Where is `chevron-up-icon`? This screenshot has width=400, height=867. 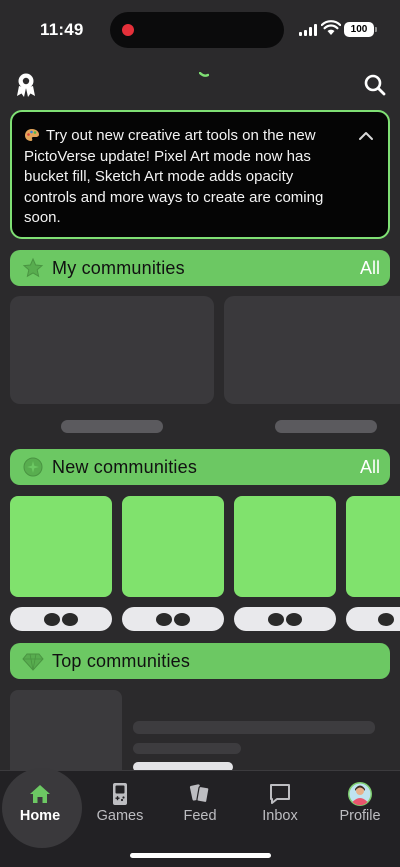 chevron-up-icon is located at coordinates (366, 136).